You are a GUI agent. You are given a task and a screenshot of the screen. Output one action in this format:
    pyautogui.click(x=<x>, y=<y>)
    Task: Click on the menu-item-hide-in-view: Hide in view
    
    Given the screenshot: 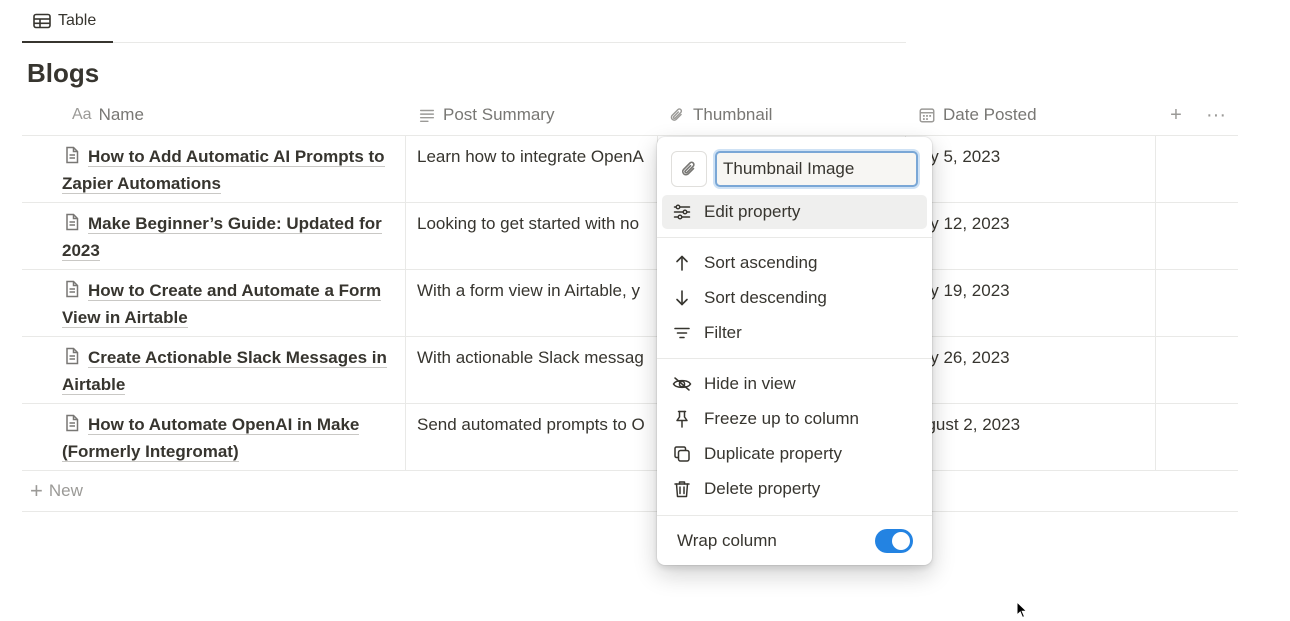 What is the action you would take?
    pyautogui.click(x=794, y=384)
    